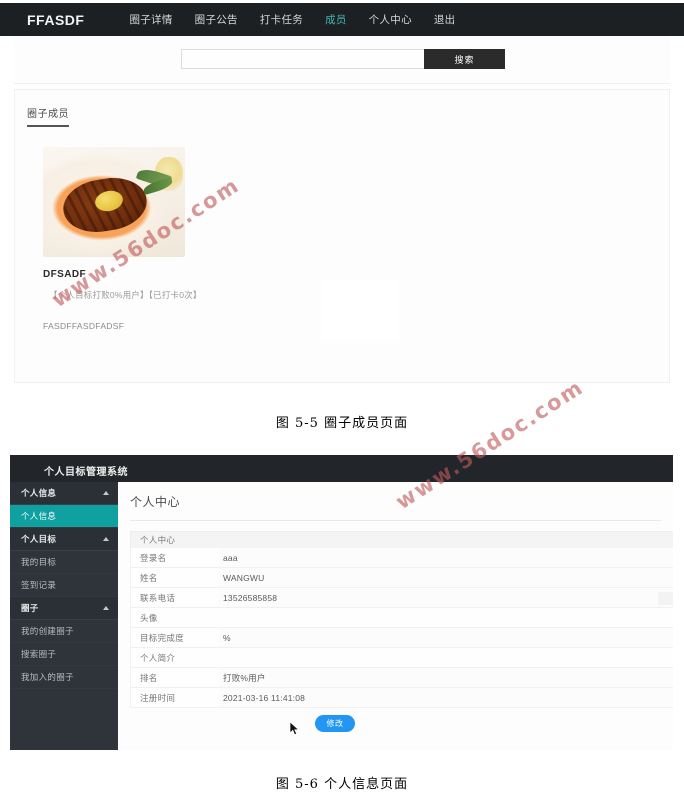 The width and height of the screenshot is (684, 801). What do you see at coordinates (281, 19) in the screenshot?
I see `nav-link-checkin-task: 打卡任务` at bounding box center [281, 19].